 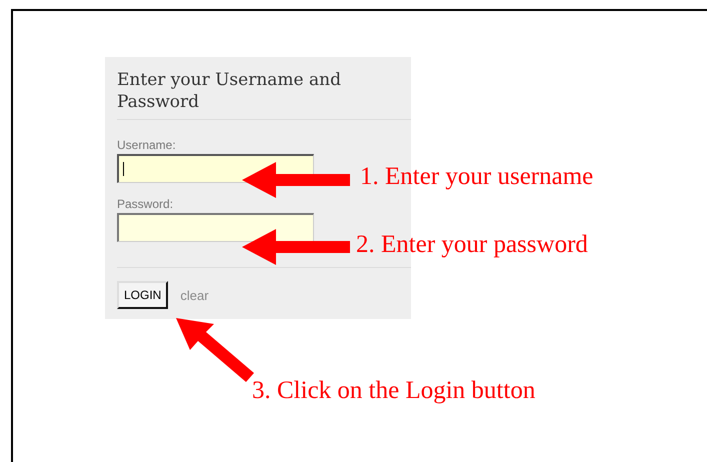 What do you see at coordinates (215, 227) in the screenshot?
I see `password-field` at bounding box center [215, 227].